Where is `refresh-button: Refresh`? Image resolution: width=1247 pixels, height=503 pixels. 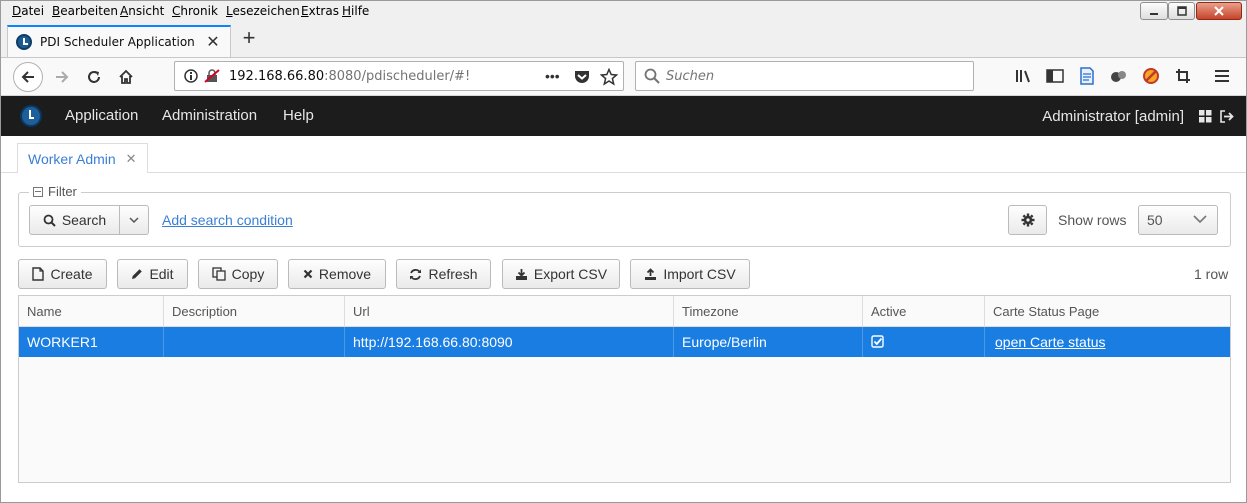
refresh-button: Refresh is located at coordinates (443, 274).